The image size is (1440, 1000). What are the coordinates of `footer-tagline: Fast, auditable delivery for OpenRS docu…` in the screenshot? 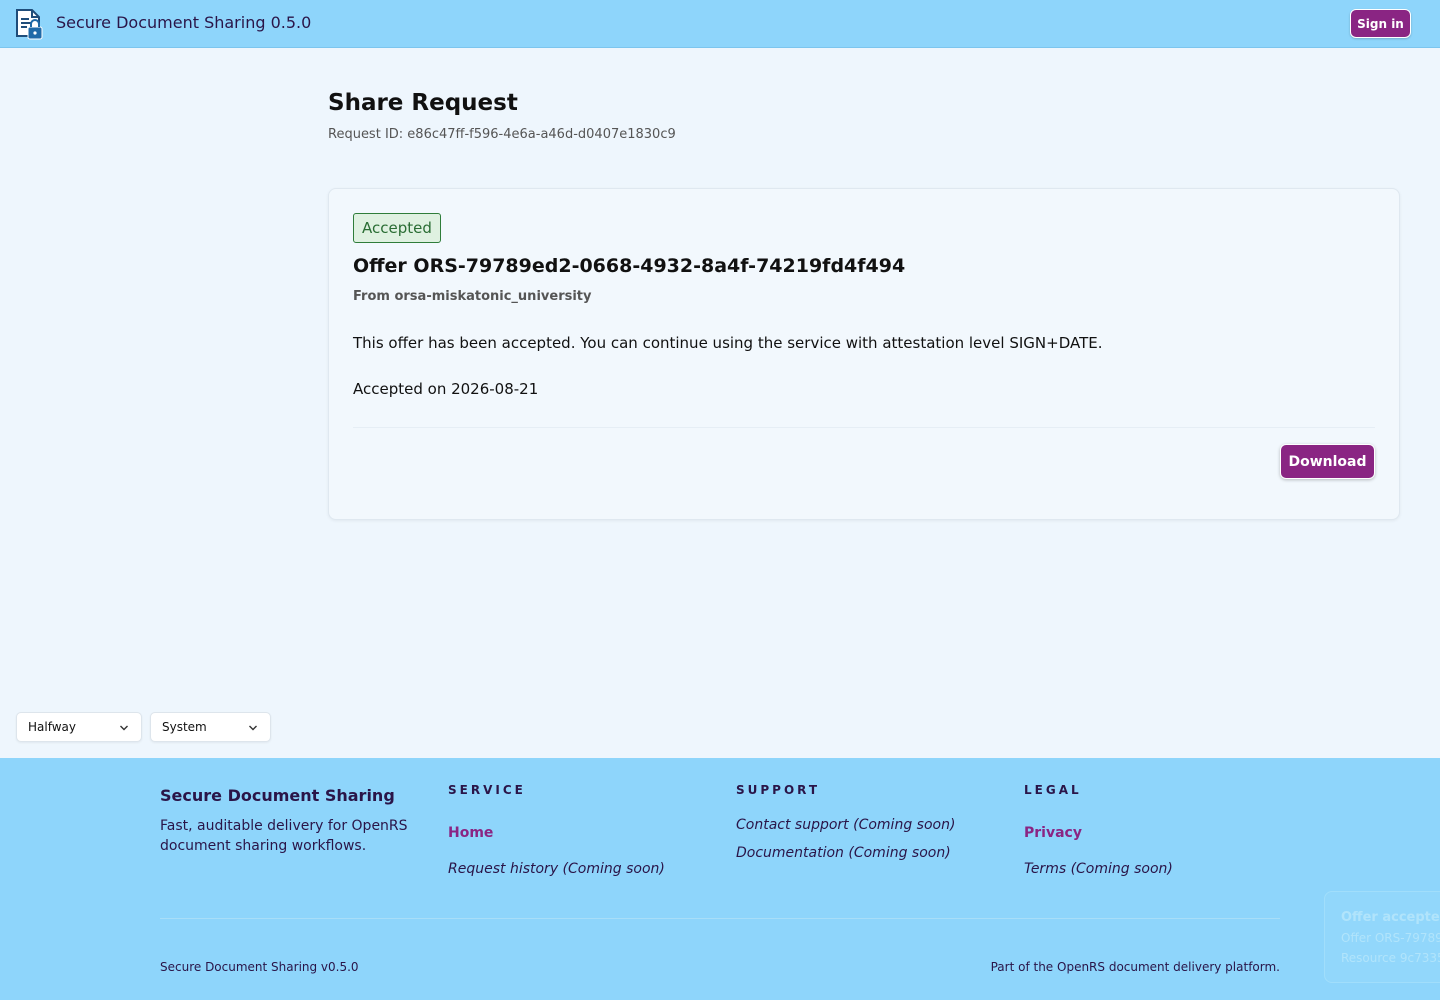 It's located at (284, 836).